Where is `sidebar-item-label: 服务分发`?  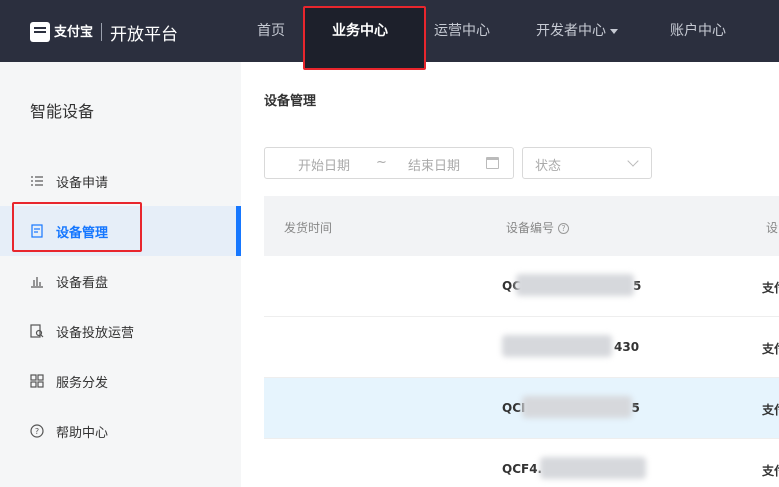
sidebar-item-label: 服务分发 is located at coordinates (82, 383).